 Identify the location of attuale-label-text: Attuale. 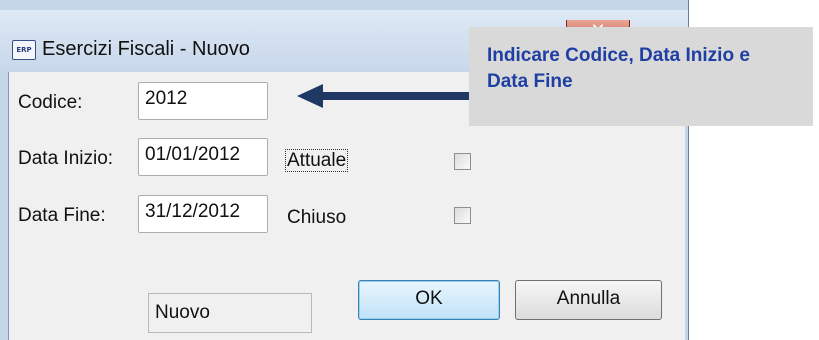
(317, 160).